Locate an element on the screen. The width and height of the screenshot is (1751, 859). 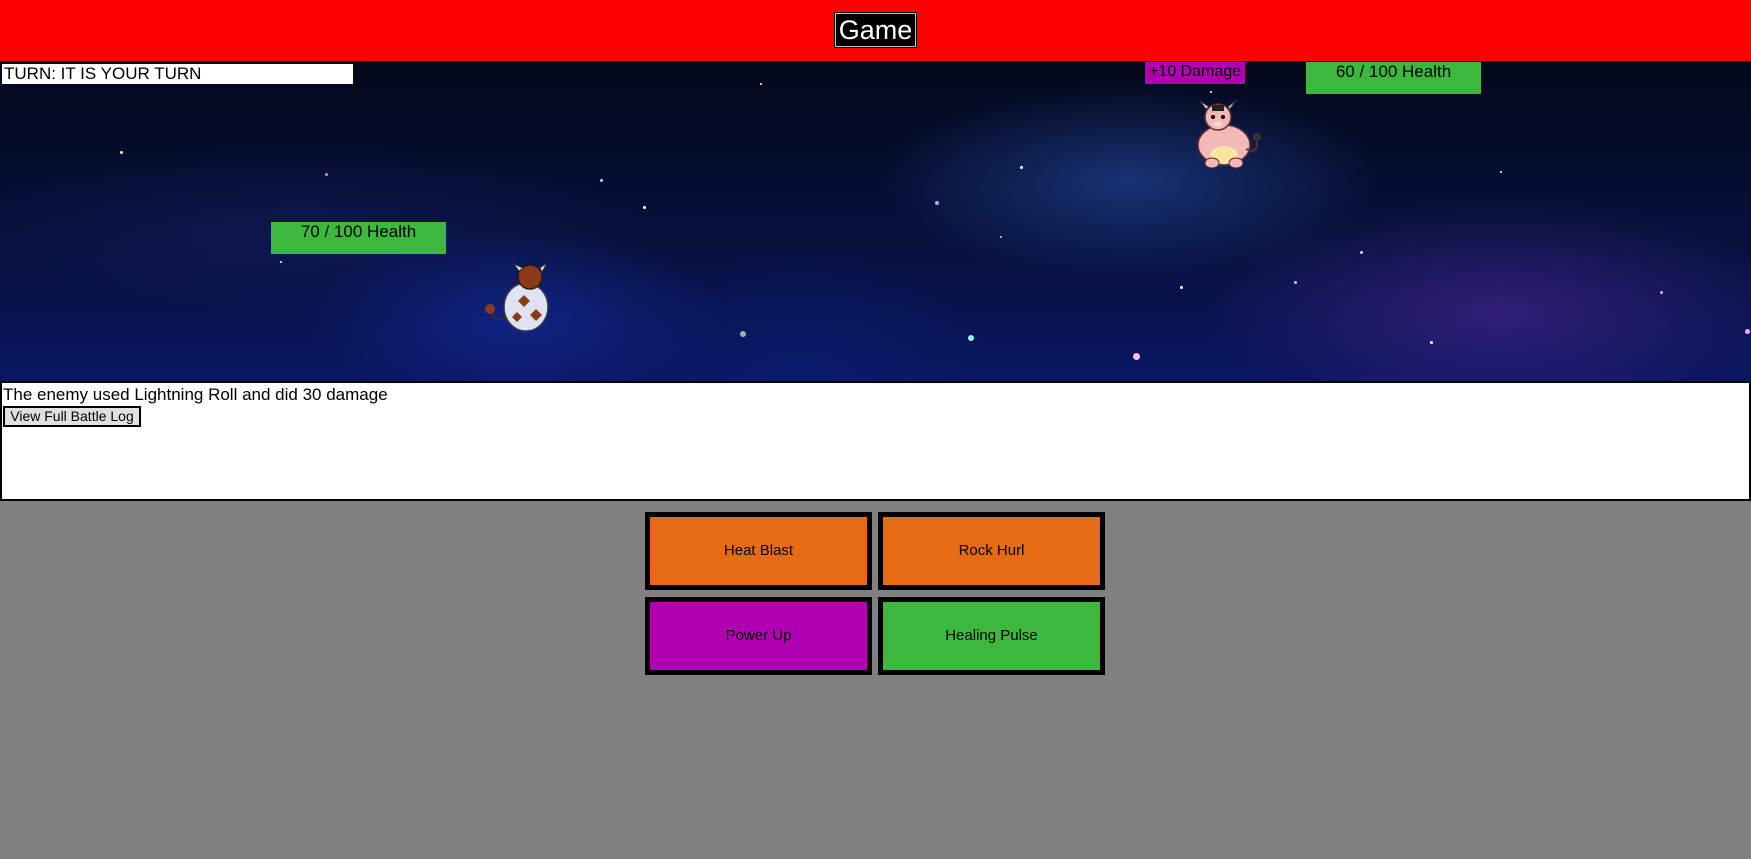
enemy-health-label: 60 / 100 Health is located at coordinates (1393, 71).